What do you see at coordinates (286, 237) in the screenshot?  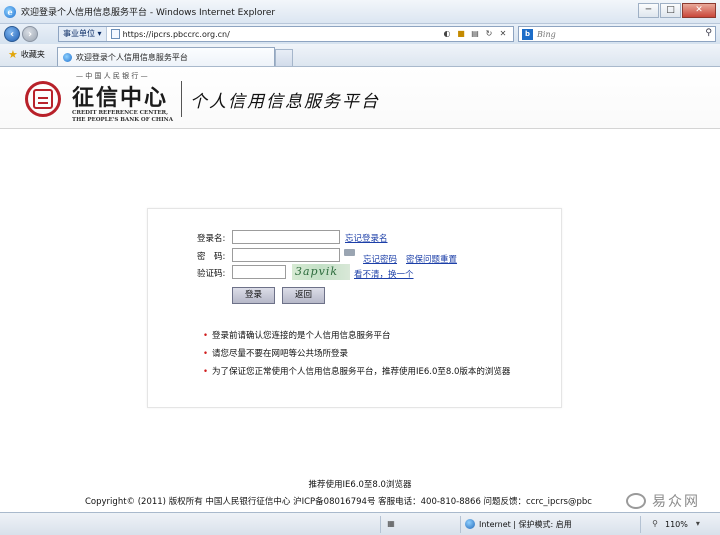 I see `username-input` at bounding box center [286, 237].